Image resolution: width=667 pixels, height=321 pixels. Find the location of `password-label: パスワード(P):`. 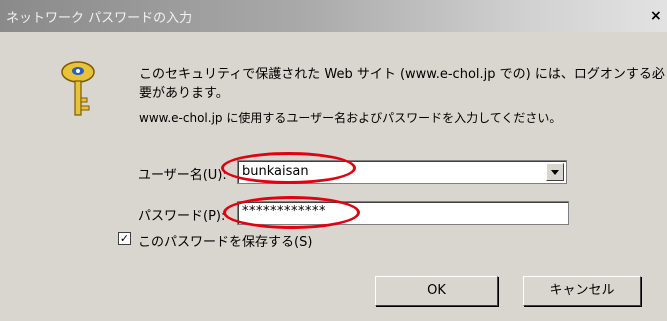

password-label: パスワード(P): is located at coordinates (182, 216).